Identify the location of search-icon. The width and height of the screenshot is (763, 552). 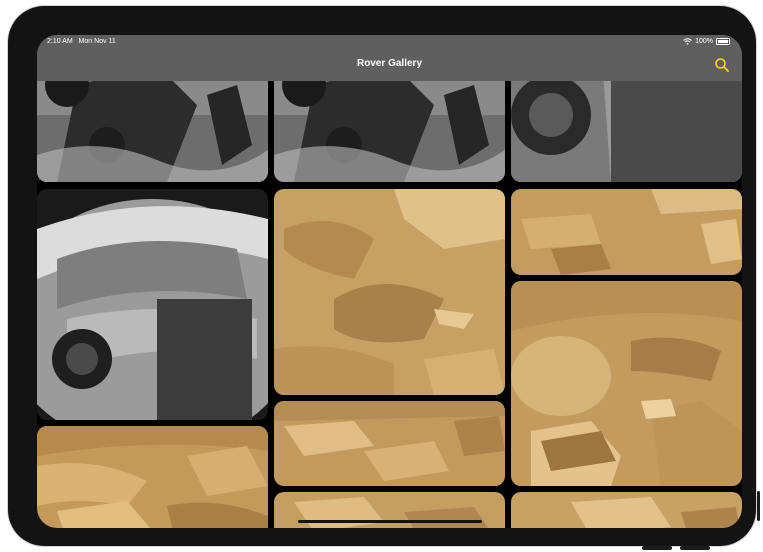
(722, 65).